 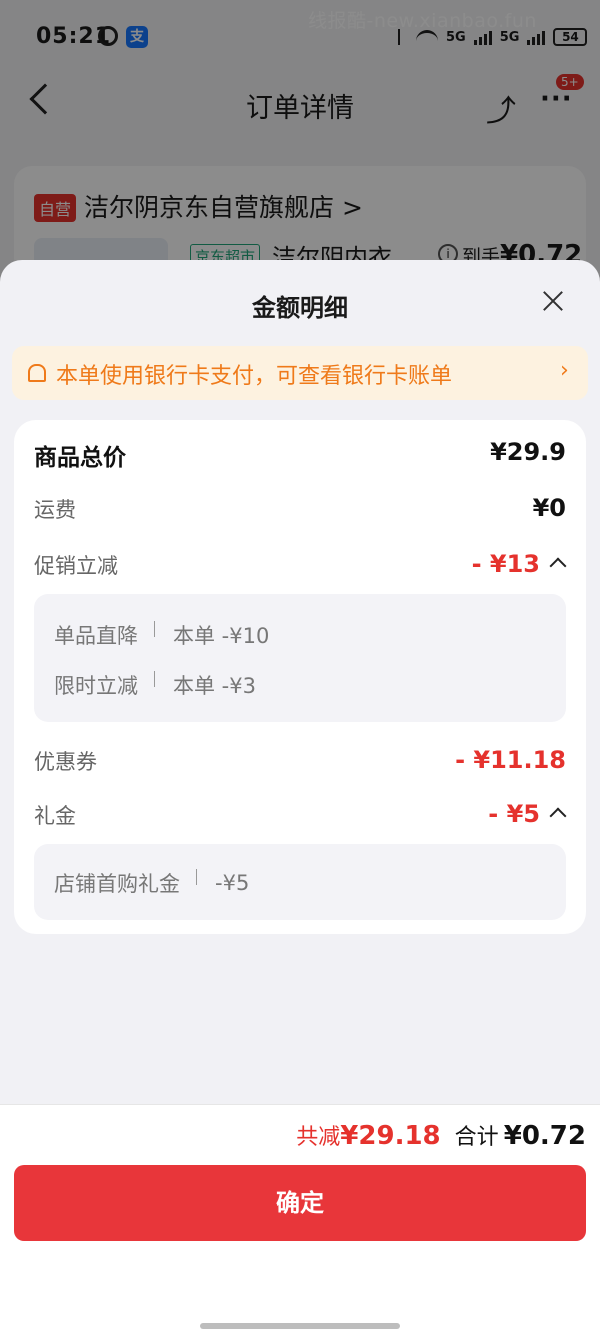 What do you see at coordinates (55, 816) in the screenshot?
I see `gift-label: 礼金` at bounding box center [55, 816].